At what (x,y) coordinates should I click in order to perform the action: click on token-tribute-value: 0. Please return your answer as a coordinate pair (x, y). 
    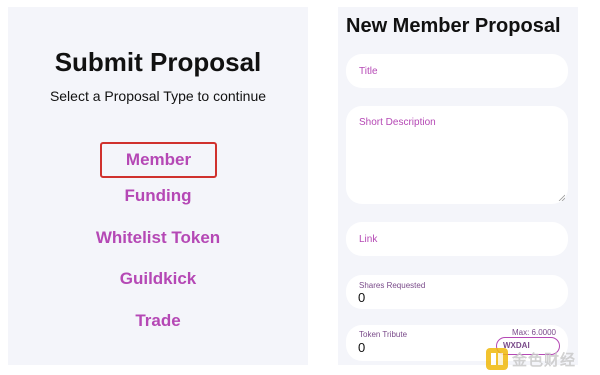
    Looking at the image, I should click on (362, 347).